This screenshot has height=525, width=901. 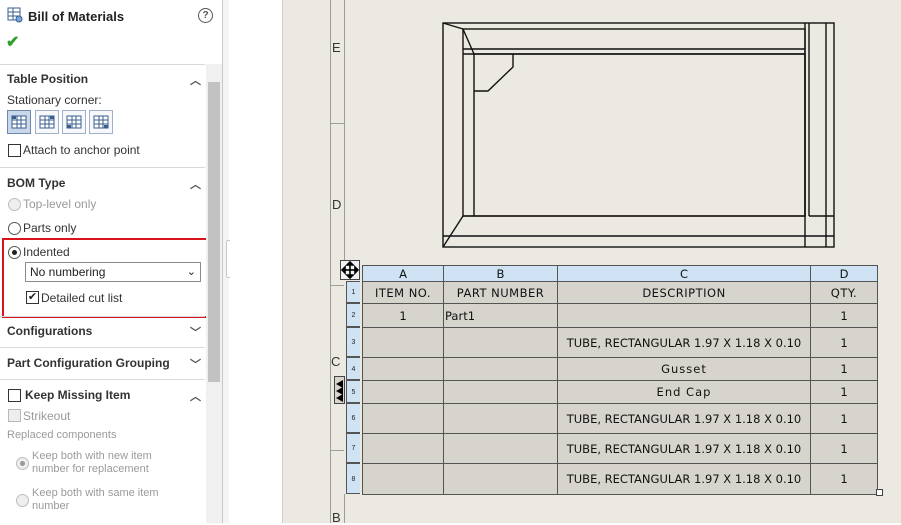 I want to click on sheet-margin, so click(x=256, y=261).